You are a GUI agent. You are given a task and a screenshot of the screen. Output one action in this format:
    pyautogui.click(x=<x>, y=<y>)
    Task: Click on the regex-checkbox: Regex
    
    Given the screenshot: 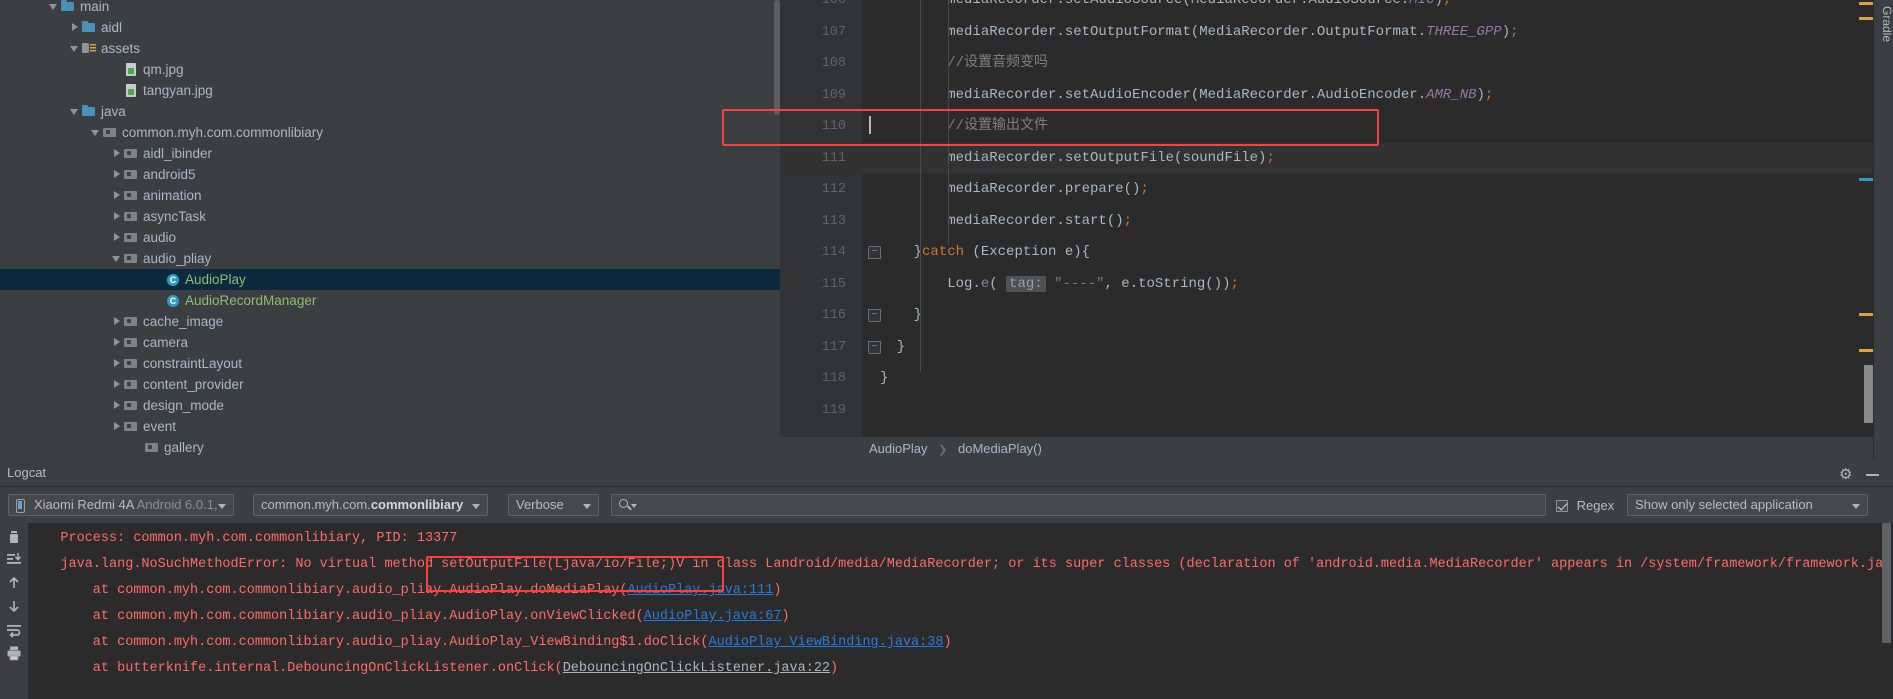 What is the action you would take?
    pyautogui.click(x=1585, y=505)
    